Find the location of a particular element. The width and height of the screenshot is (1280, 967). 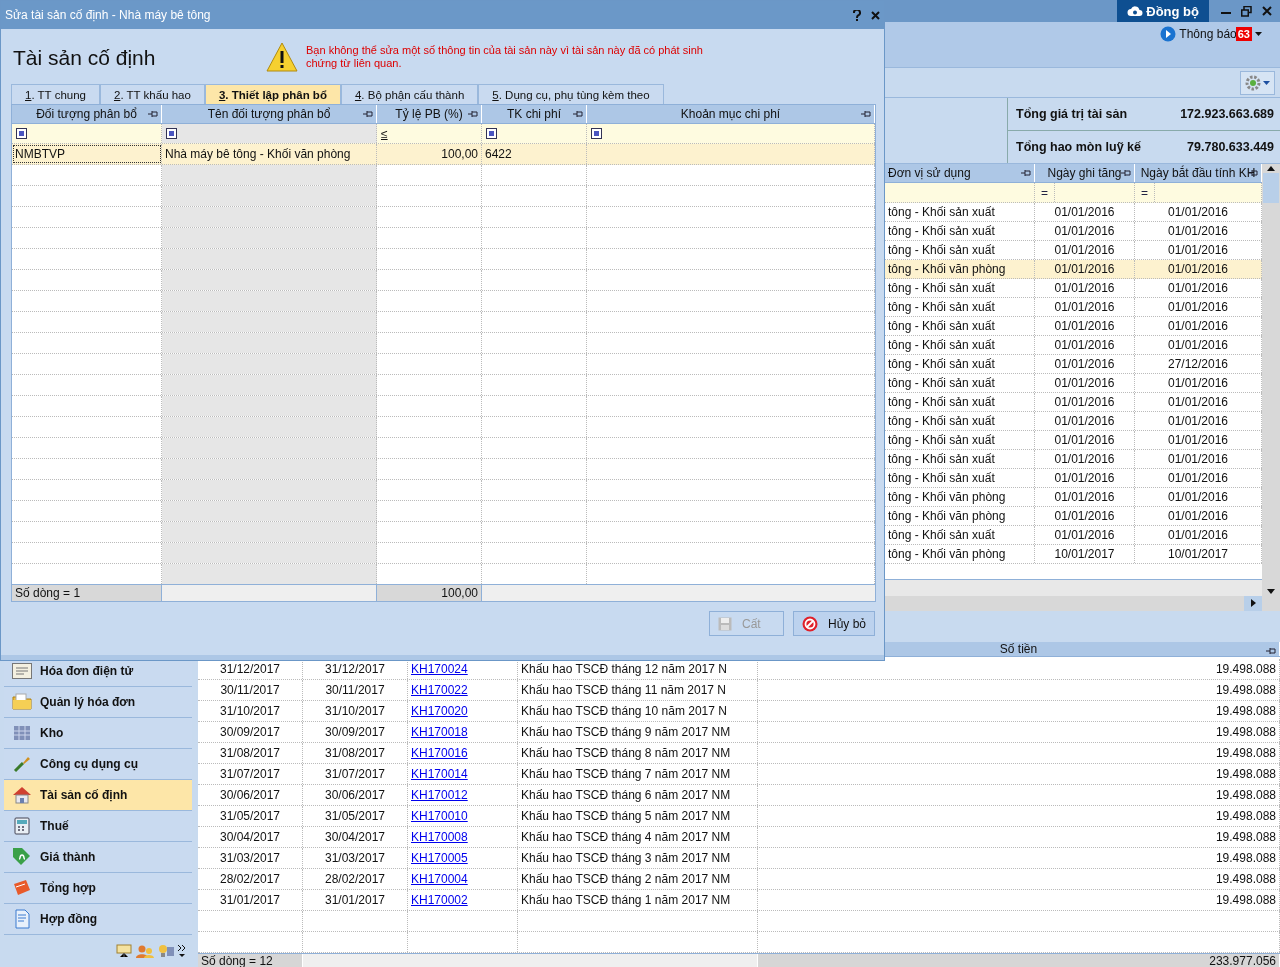

notification-badge: 63 is located at coordinates (1243, 34).